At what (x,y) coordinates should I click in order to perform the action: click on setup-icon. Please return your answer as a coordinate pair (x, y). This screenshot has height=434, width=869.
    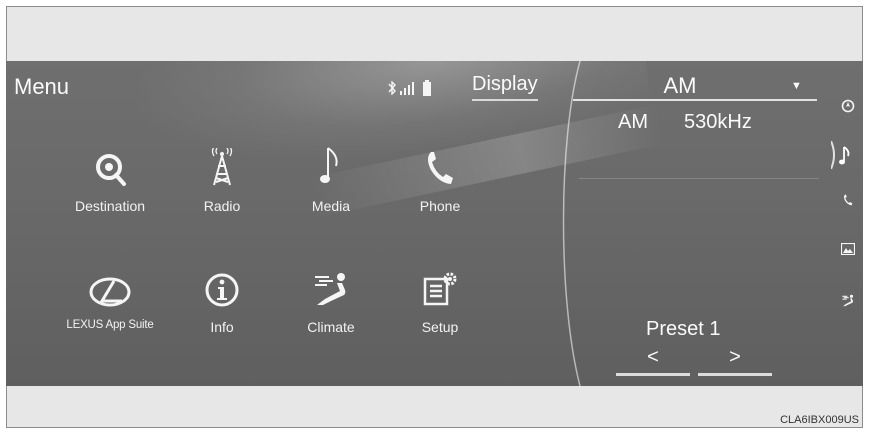
    Looking at the image, I should click on (440, 282).